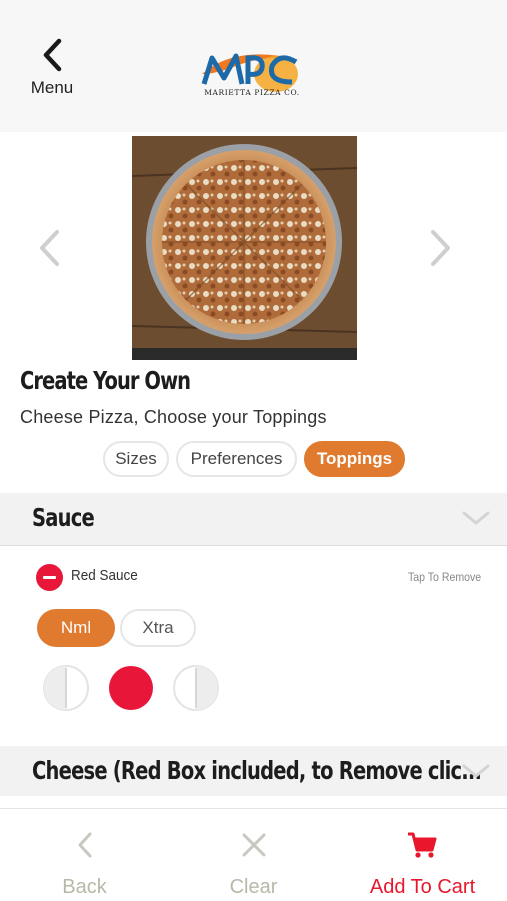  I want to click on remove-topping-button, so click(49, 577).